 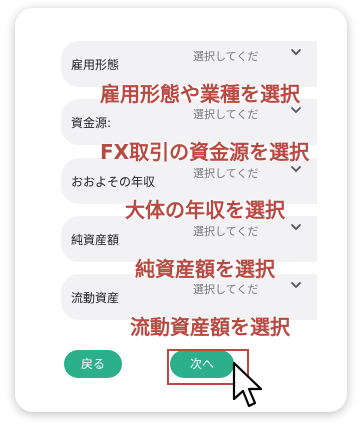 What do you see at coordinates (113, 182) in the screenshot?
I see `annual-income-label: おおよその年収` at bounding box center [113, 182].